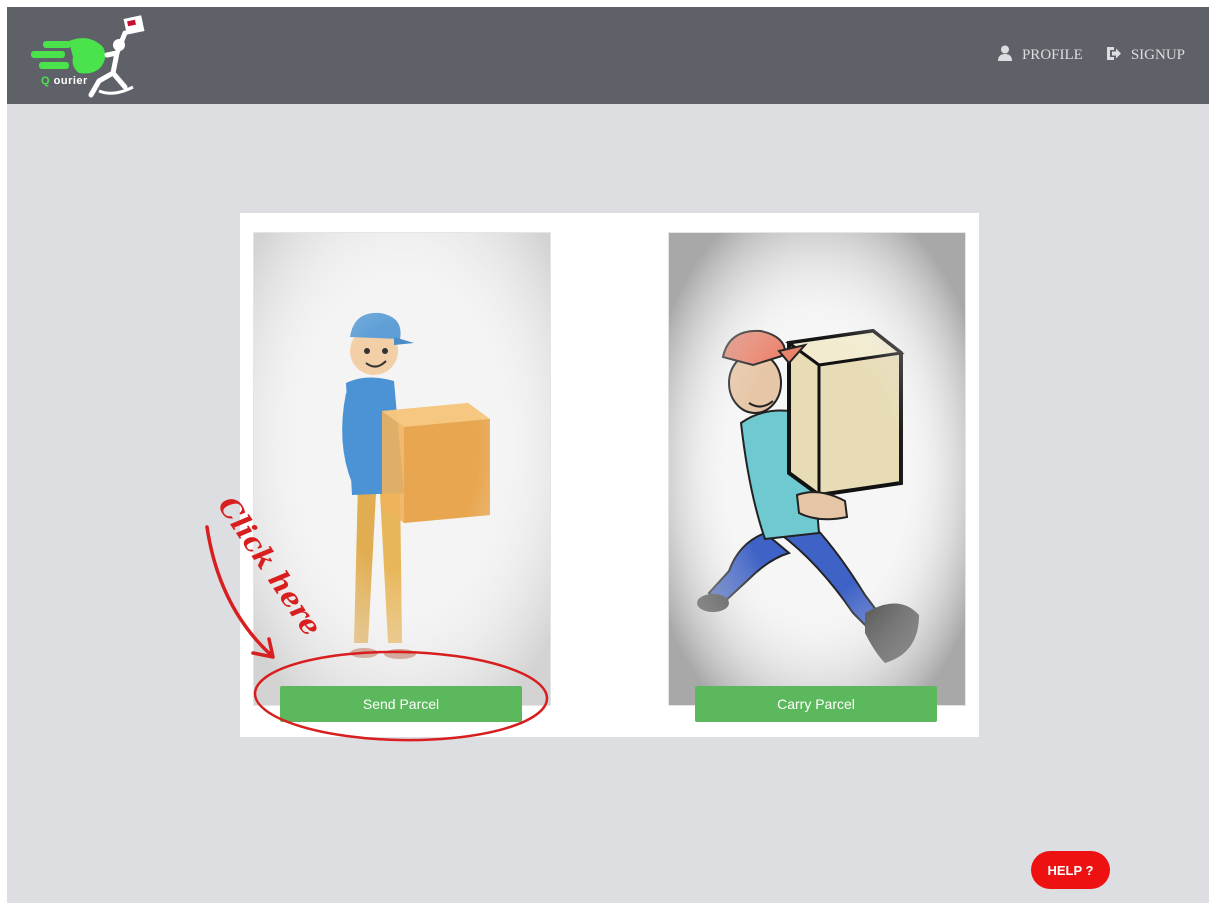 This screenshot has height=903, width=1209. What do you see at coordinates (88, 55) in the screenshot?
I see `qourier-logo: Q ourier` at bounding box center [88, 55].